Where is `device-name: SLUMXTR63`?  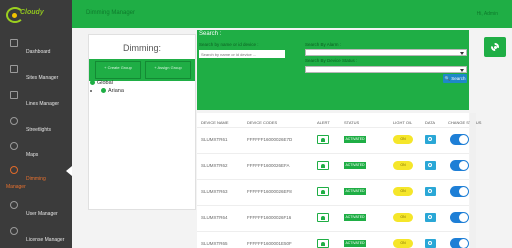
device-name: SLUMXTR63 is located at coordinates (214, 191).